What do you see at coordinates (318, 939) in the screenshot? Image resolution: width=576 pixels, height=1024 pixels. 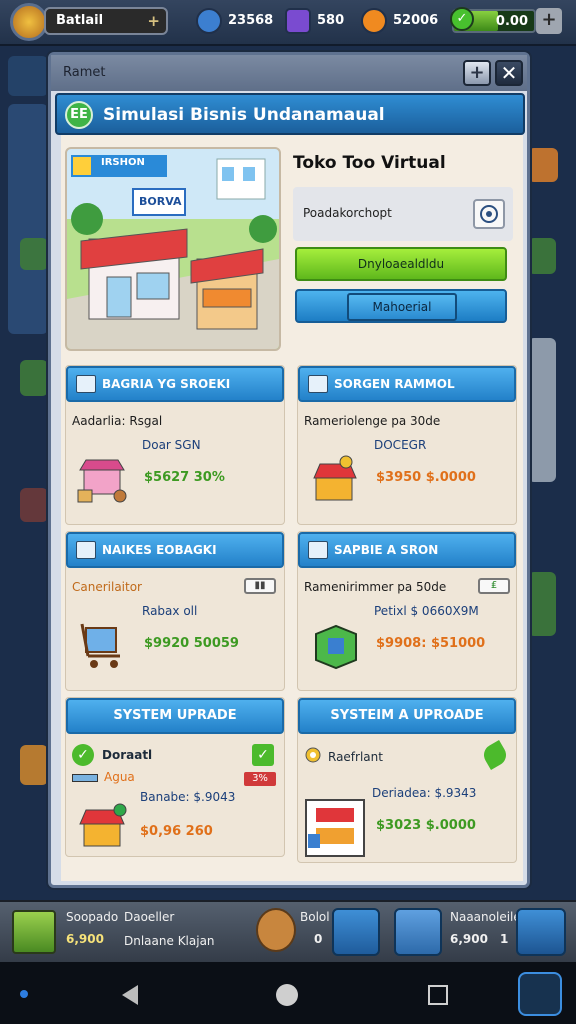 I see `counter-left: 0` at bounding box center [318, 939].